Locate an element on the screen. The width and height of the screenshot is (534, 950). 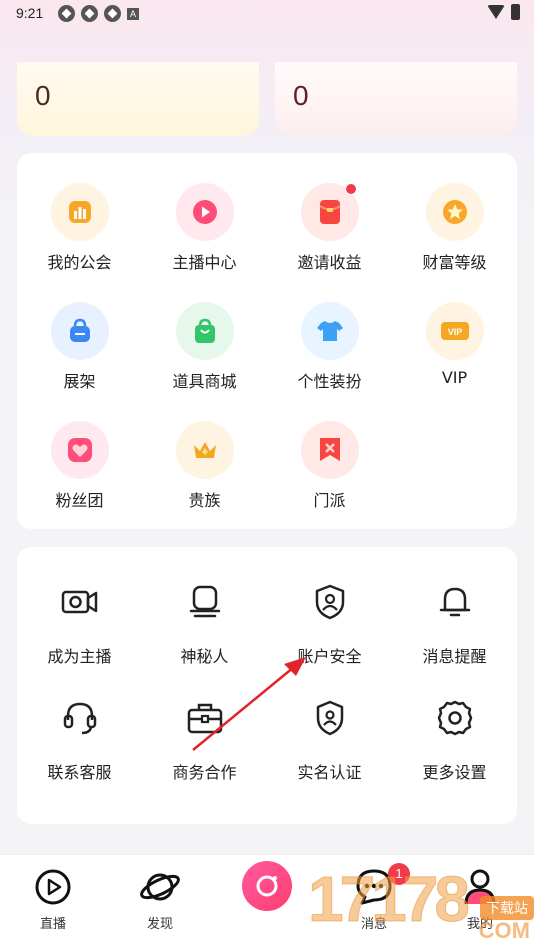
watermark-domain: COM is located at coordinates (504, 930).